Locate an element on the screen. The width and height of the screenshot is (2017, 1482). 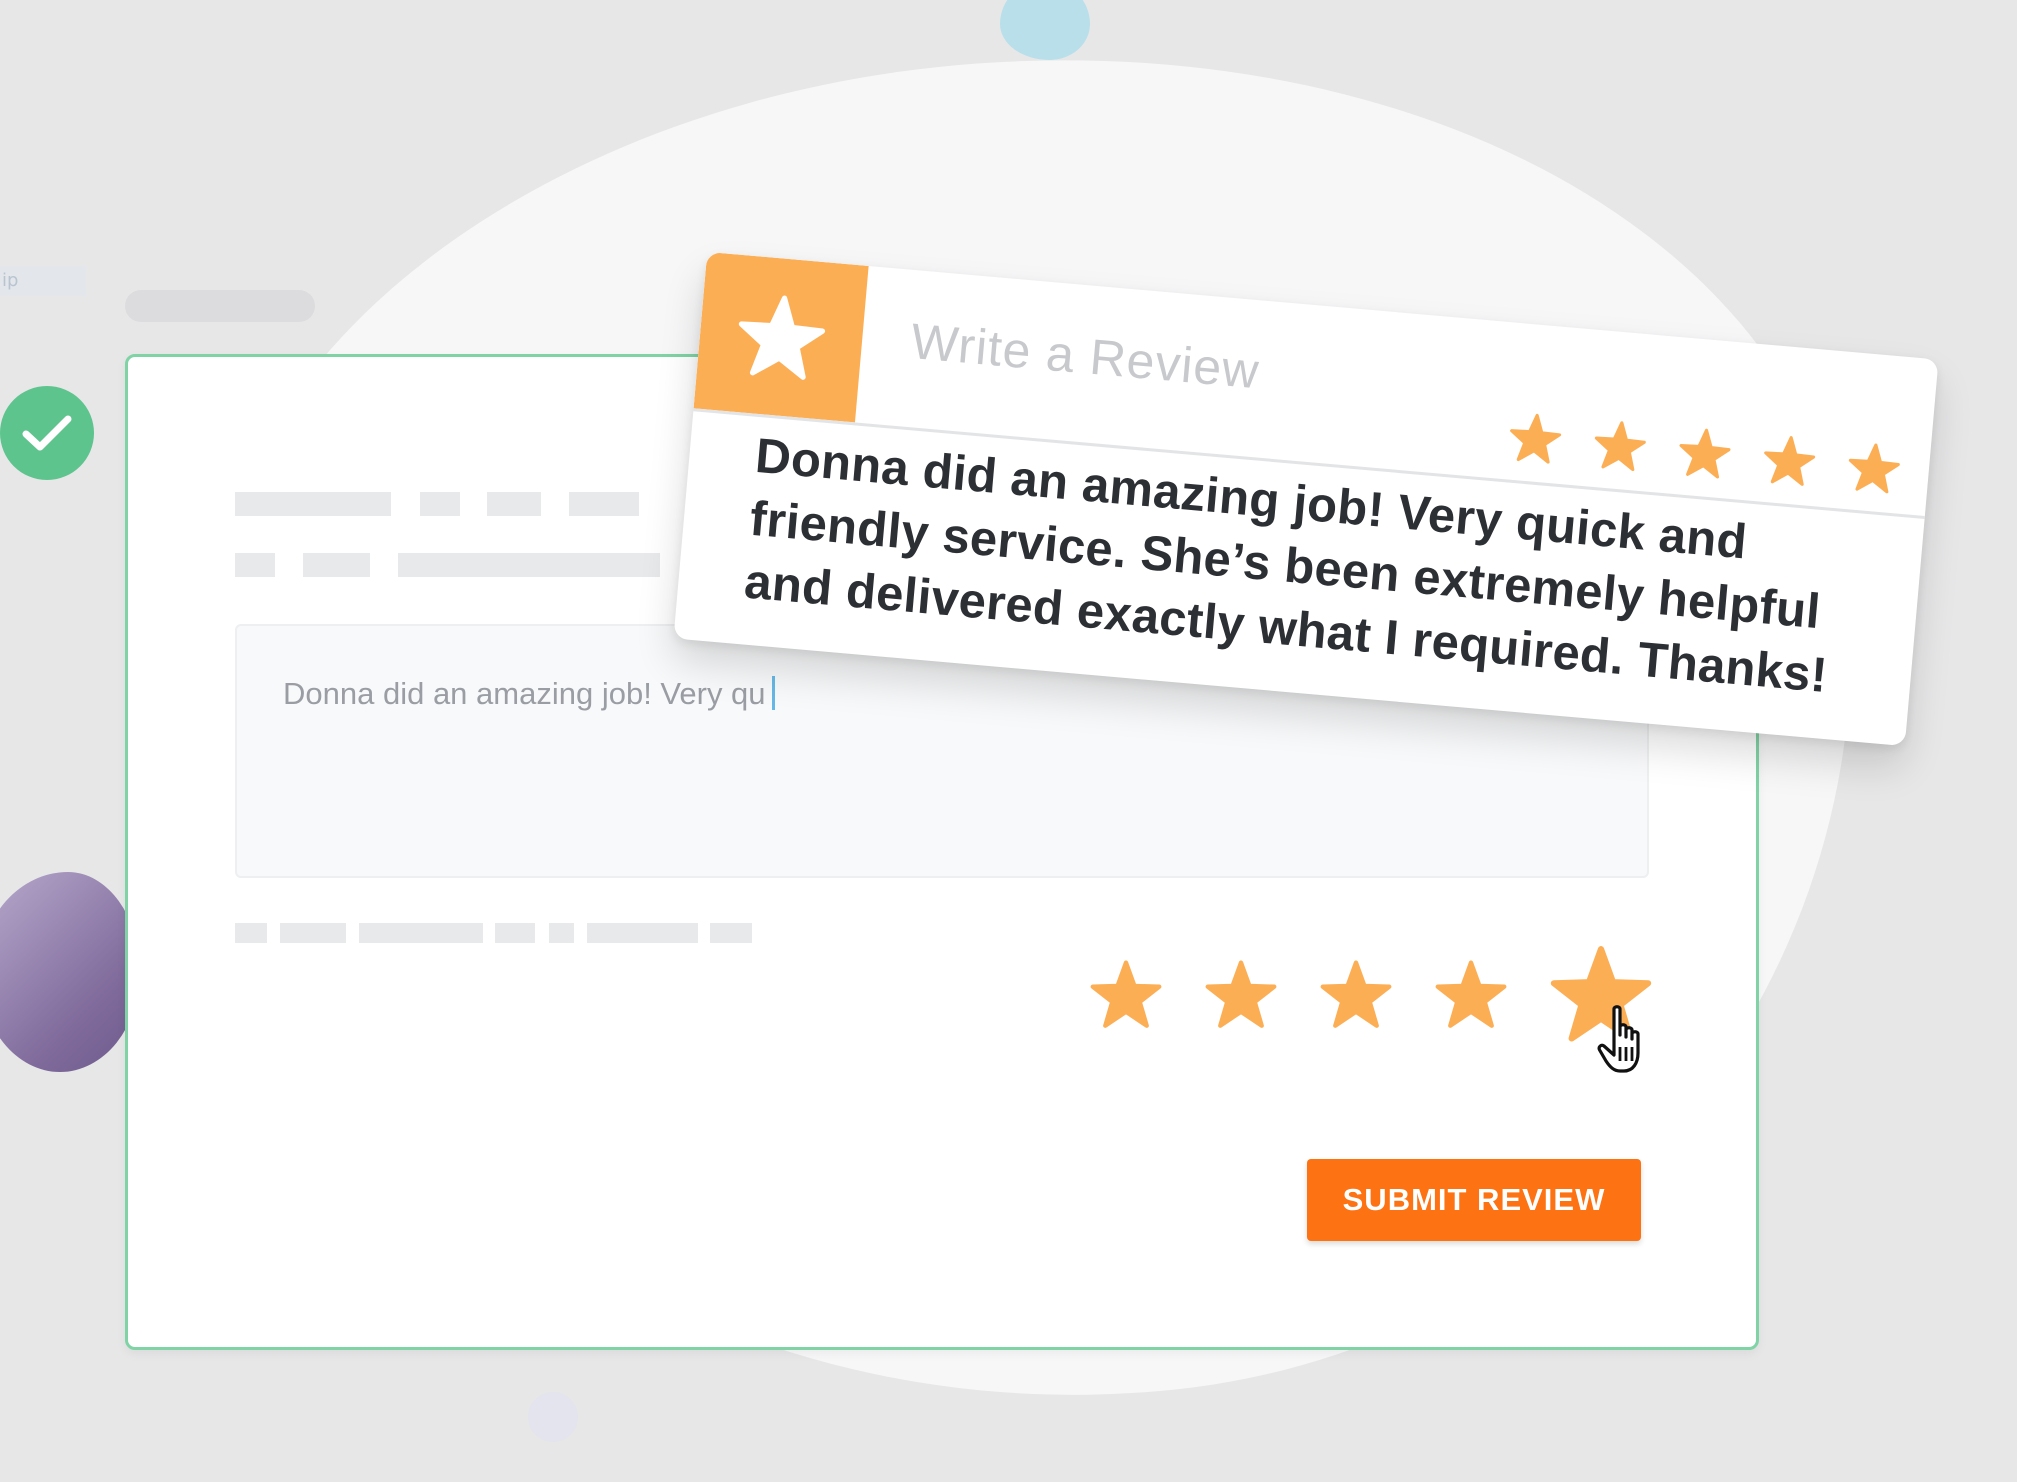
popup-title: Write a Review is located at coordinates (1085, 356).